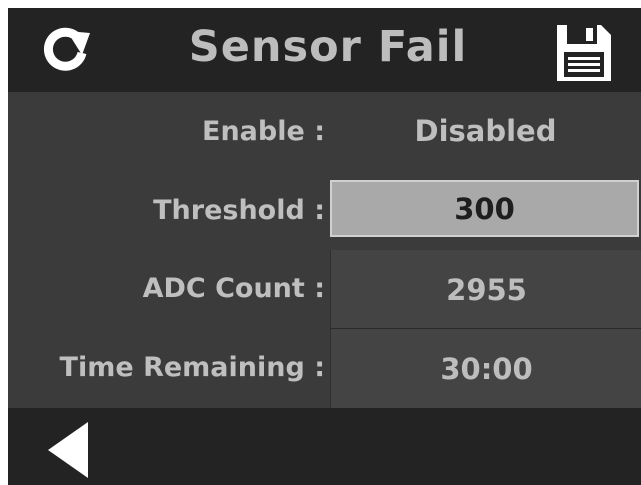  What do you see at coordinates (485, 289) in the screenshot?
I see `adc-count-value: 2955` at bounding box center [485, 289].